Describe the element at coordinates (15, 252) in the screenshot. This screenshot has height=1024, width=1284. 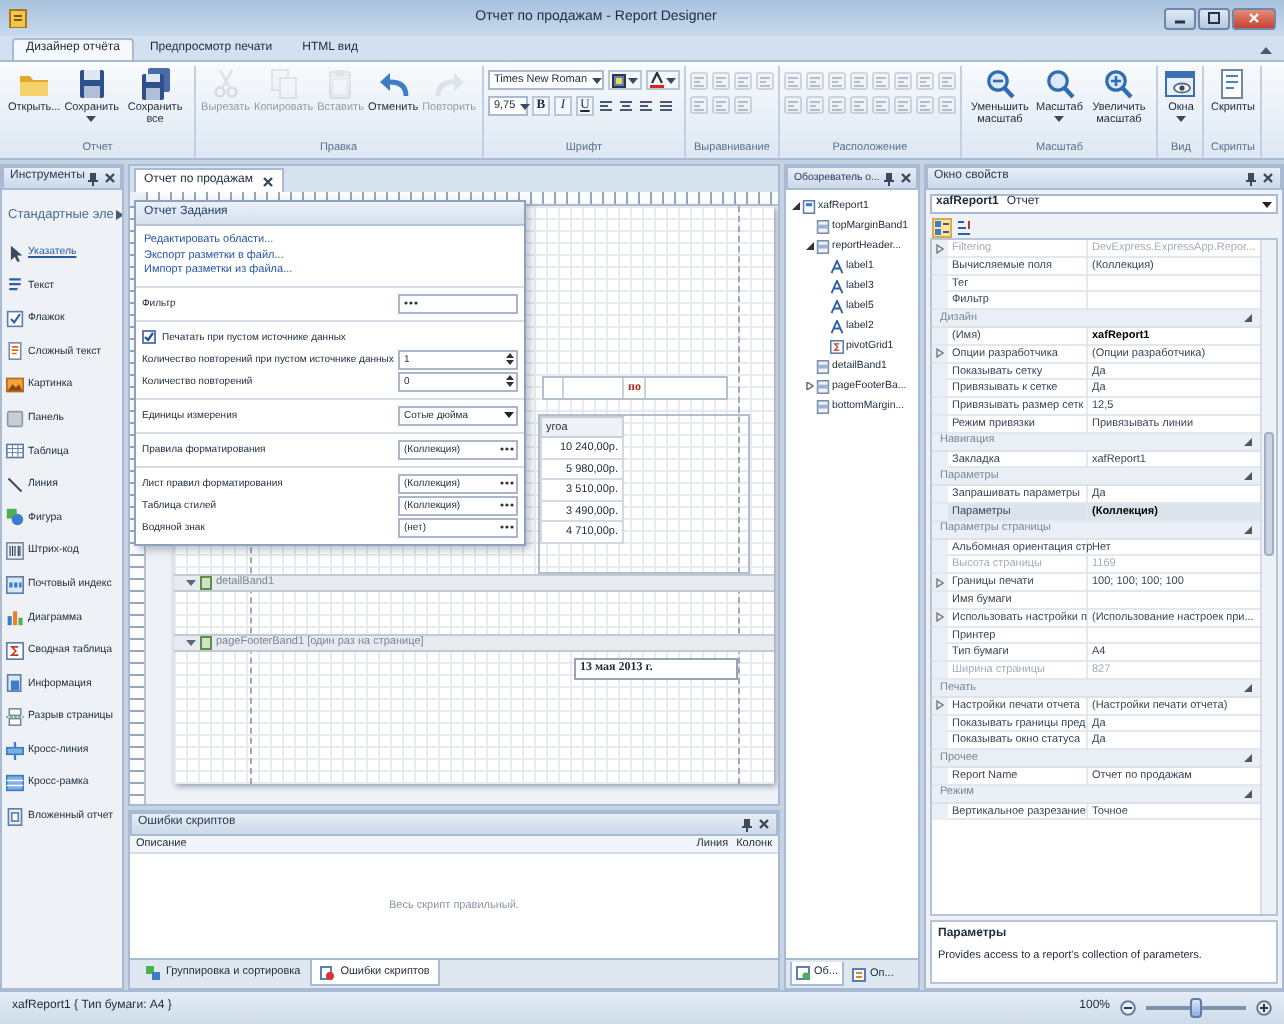
I see `cursor-icon` at that location.